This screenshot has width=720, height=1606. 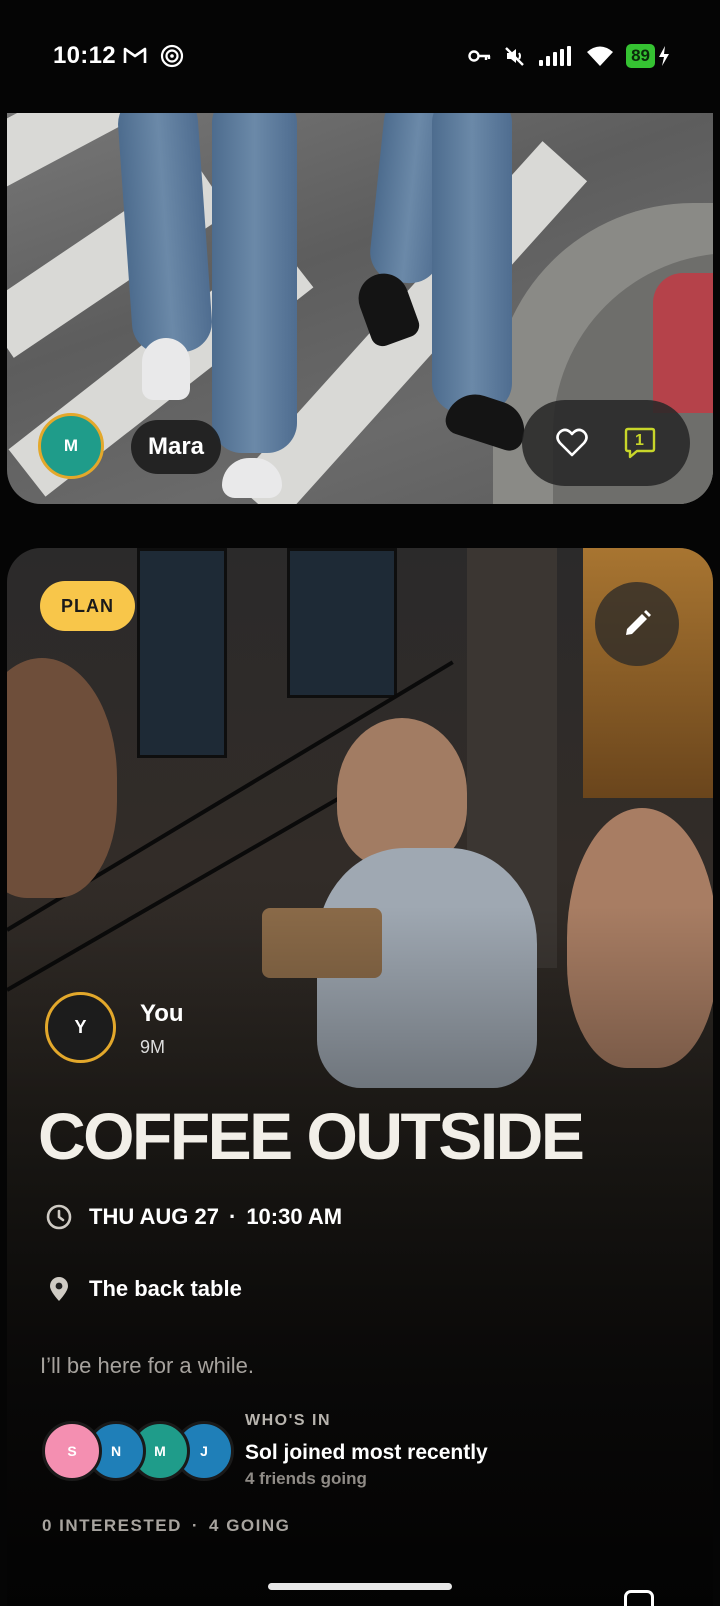 I want to click on hotspot-icon, so click(x=172, y=56).